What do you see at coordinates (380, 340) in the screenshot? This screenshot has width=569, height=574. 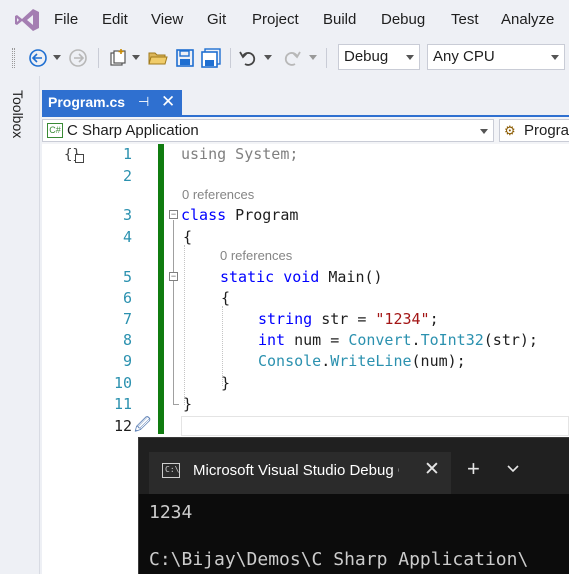 I see `type-name: Convert` at bounding box center [380, 340].